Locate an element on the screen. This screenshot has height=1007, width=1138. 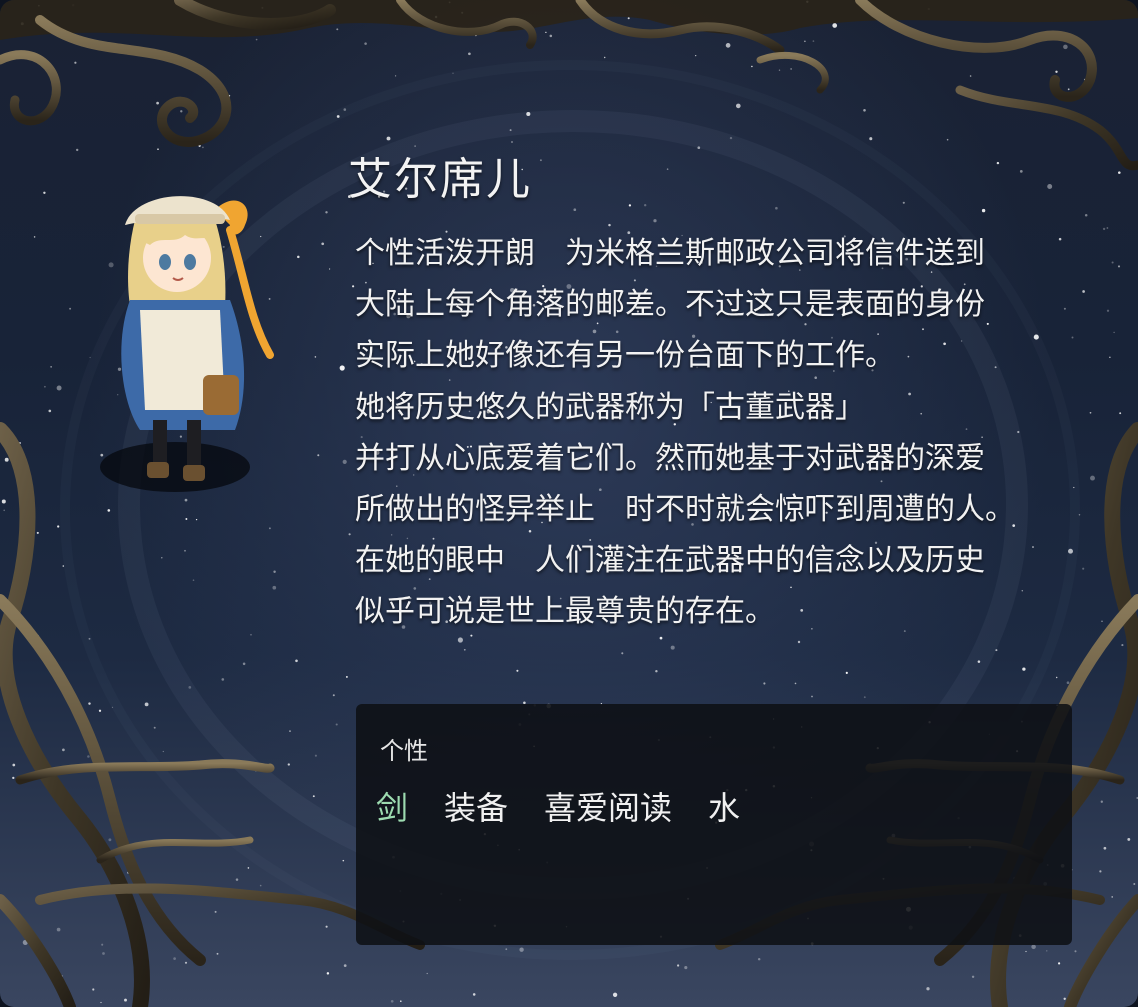
description-line: 实际上她好像还有另一份台面下的工作。 is located at coordinates (625, 356).